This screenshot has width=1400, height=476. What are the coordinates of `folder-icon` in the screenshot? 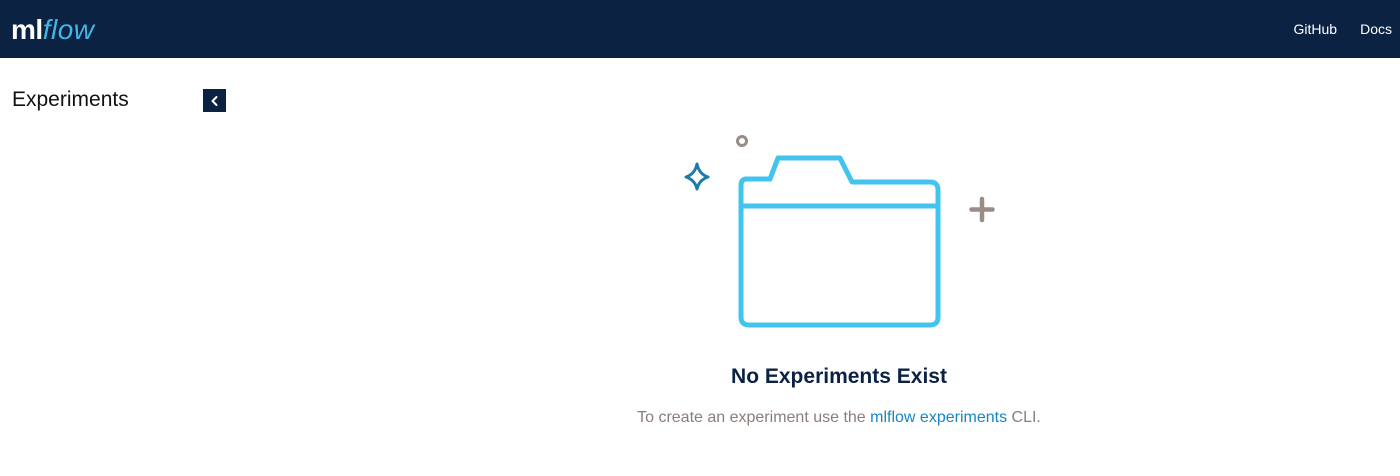 It's located at (839, 241).